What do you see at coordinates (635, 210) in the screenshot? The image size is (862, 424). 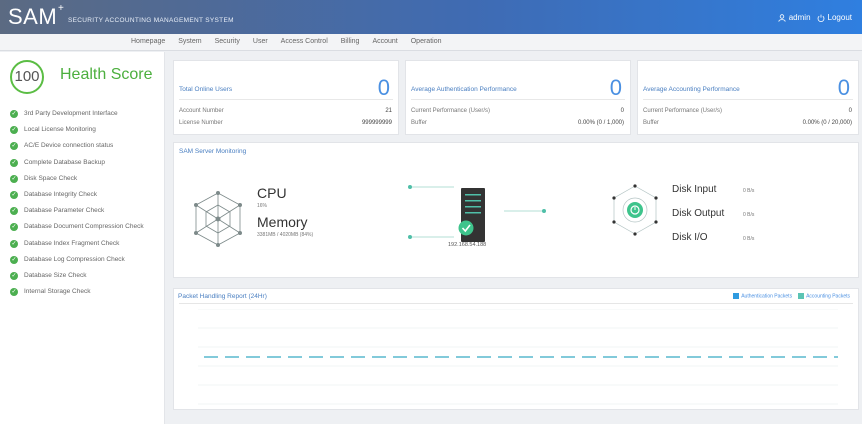 I see `disk-network-icon` at bounding box center [635, 210].